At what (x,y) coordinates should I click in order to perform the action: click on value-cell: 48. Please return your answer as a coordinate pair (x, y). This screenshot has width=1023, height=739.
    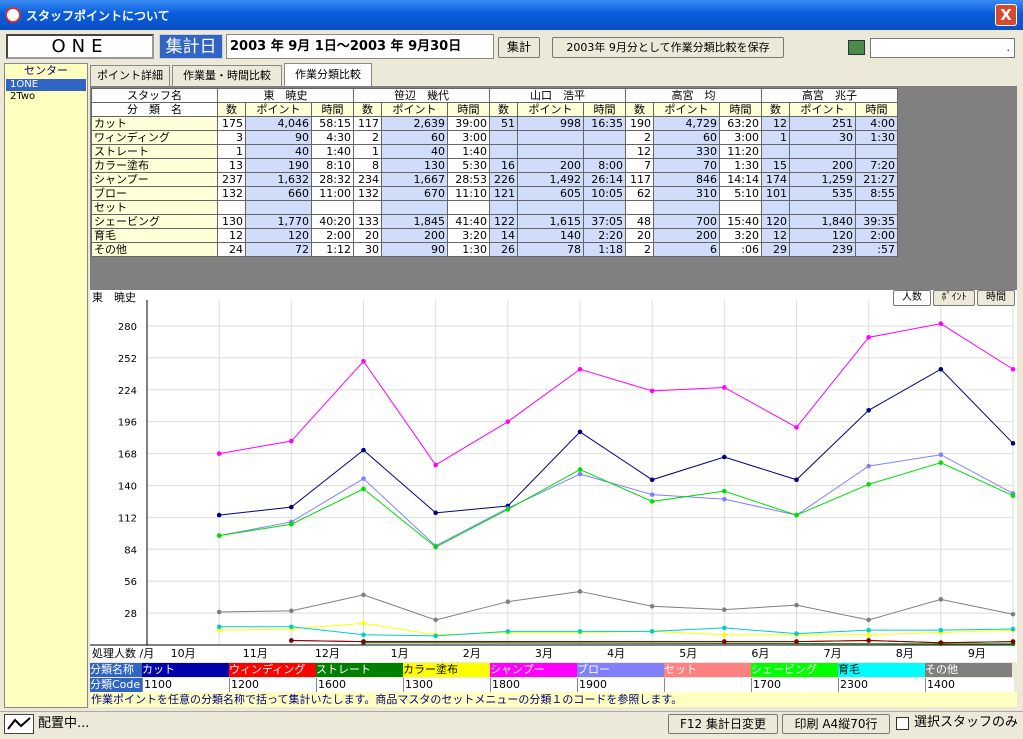
    Looking at the image, I should click on (639, 221).